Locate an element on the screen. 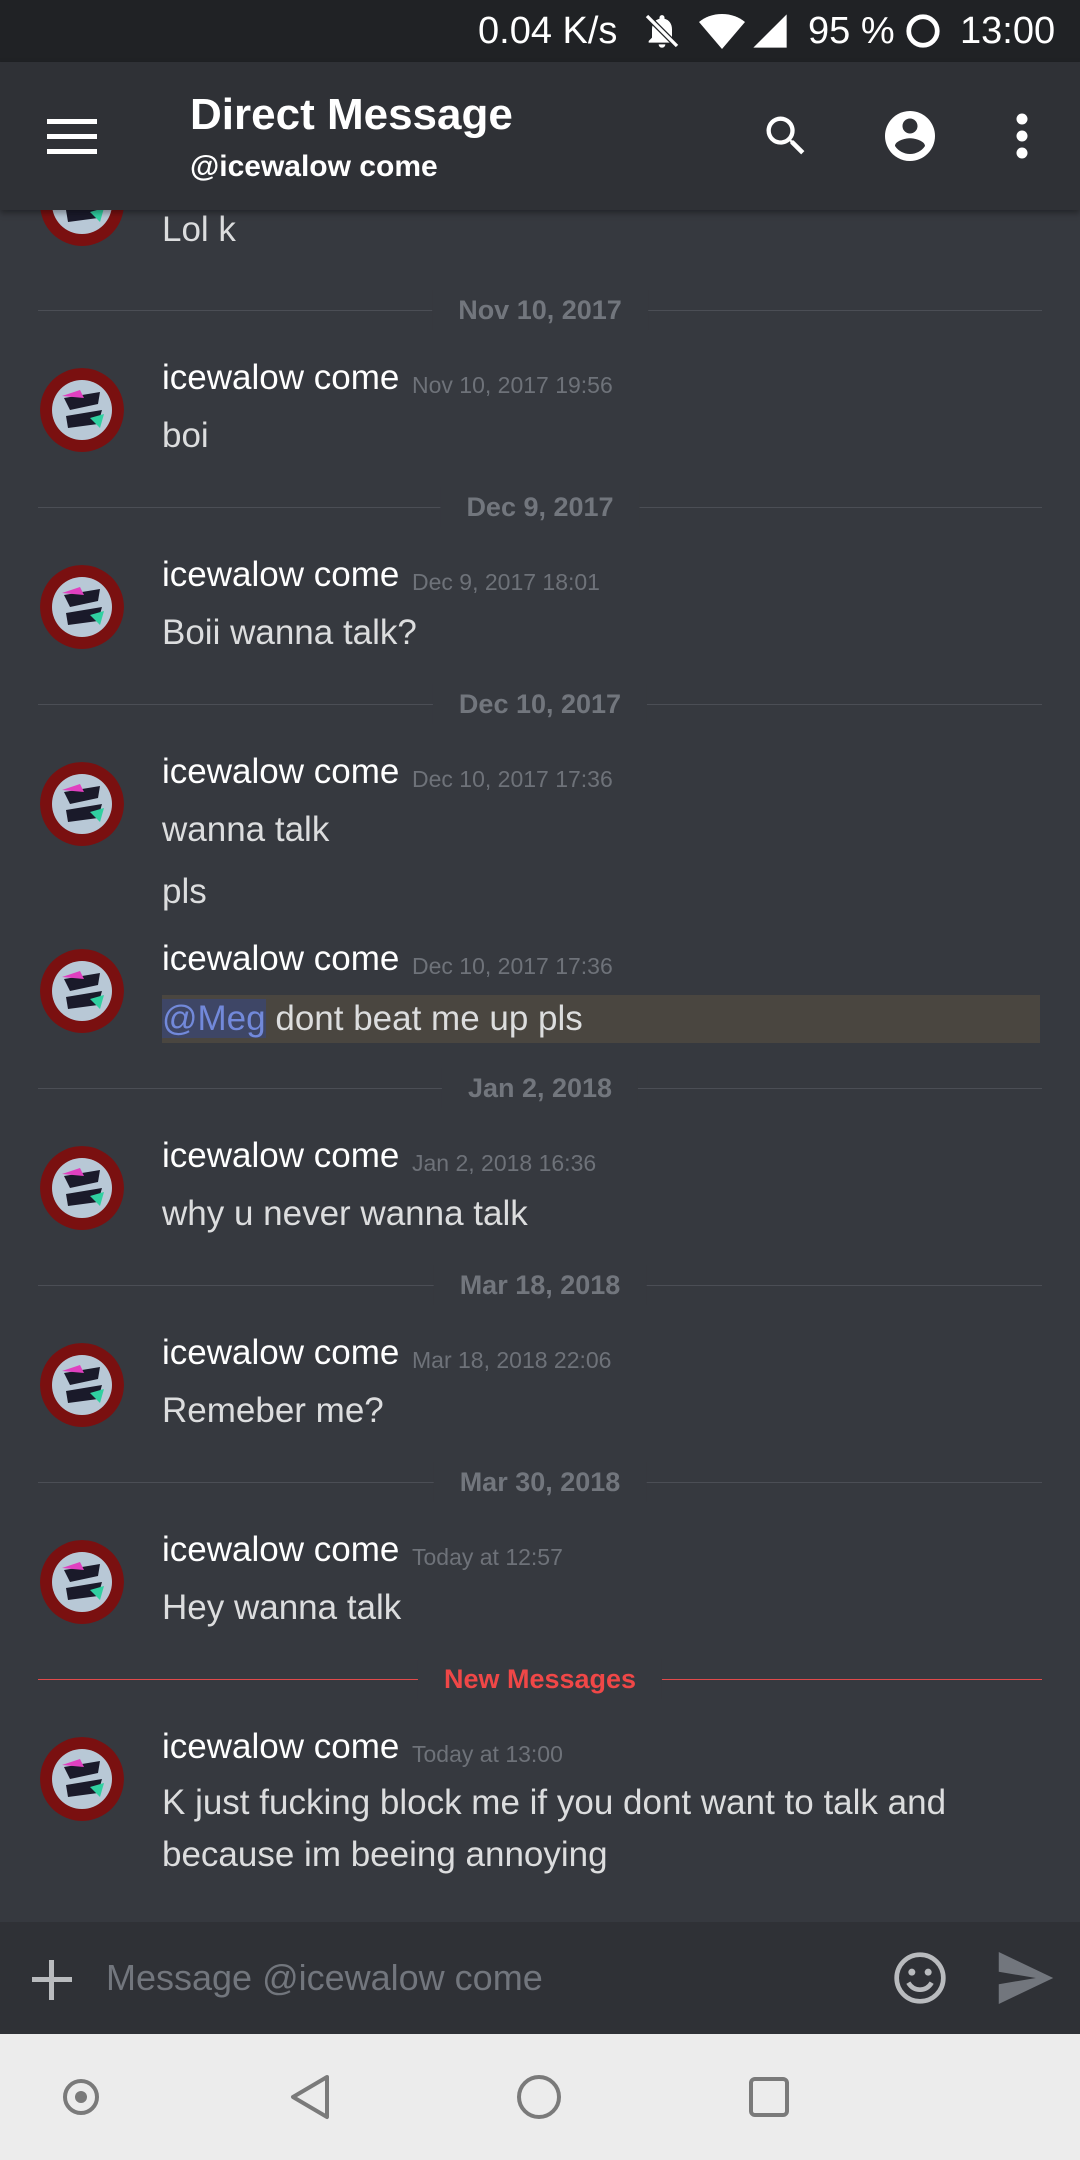 This screenshot has height=2160, width=1080. network-speed: 0.04 K/s is located at coordinates (548, 30).